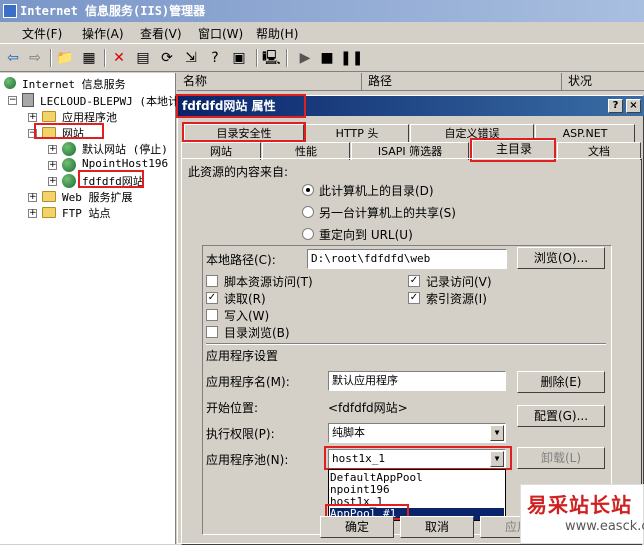 This screenshot has height=545, width=644. I want to click on pause-icon: ❚❚, so click(351, 58).